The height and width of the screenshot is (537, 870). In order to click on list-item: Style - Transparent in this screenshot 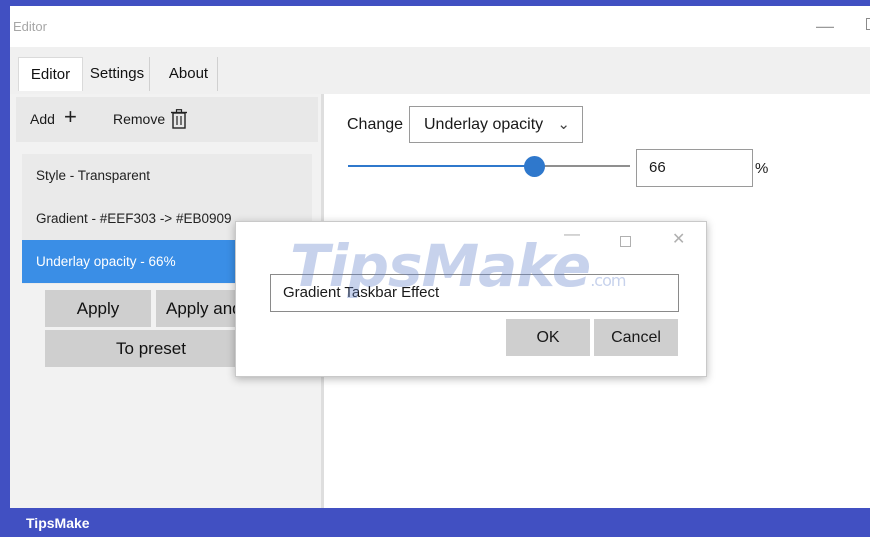, I will do `click(167, 175)`.